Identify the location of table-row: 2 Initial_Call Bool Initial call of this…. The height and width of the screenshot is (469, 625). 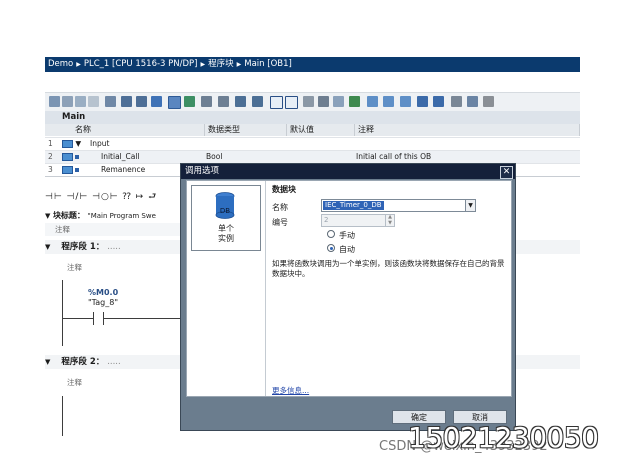
(312, 156).